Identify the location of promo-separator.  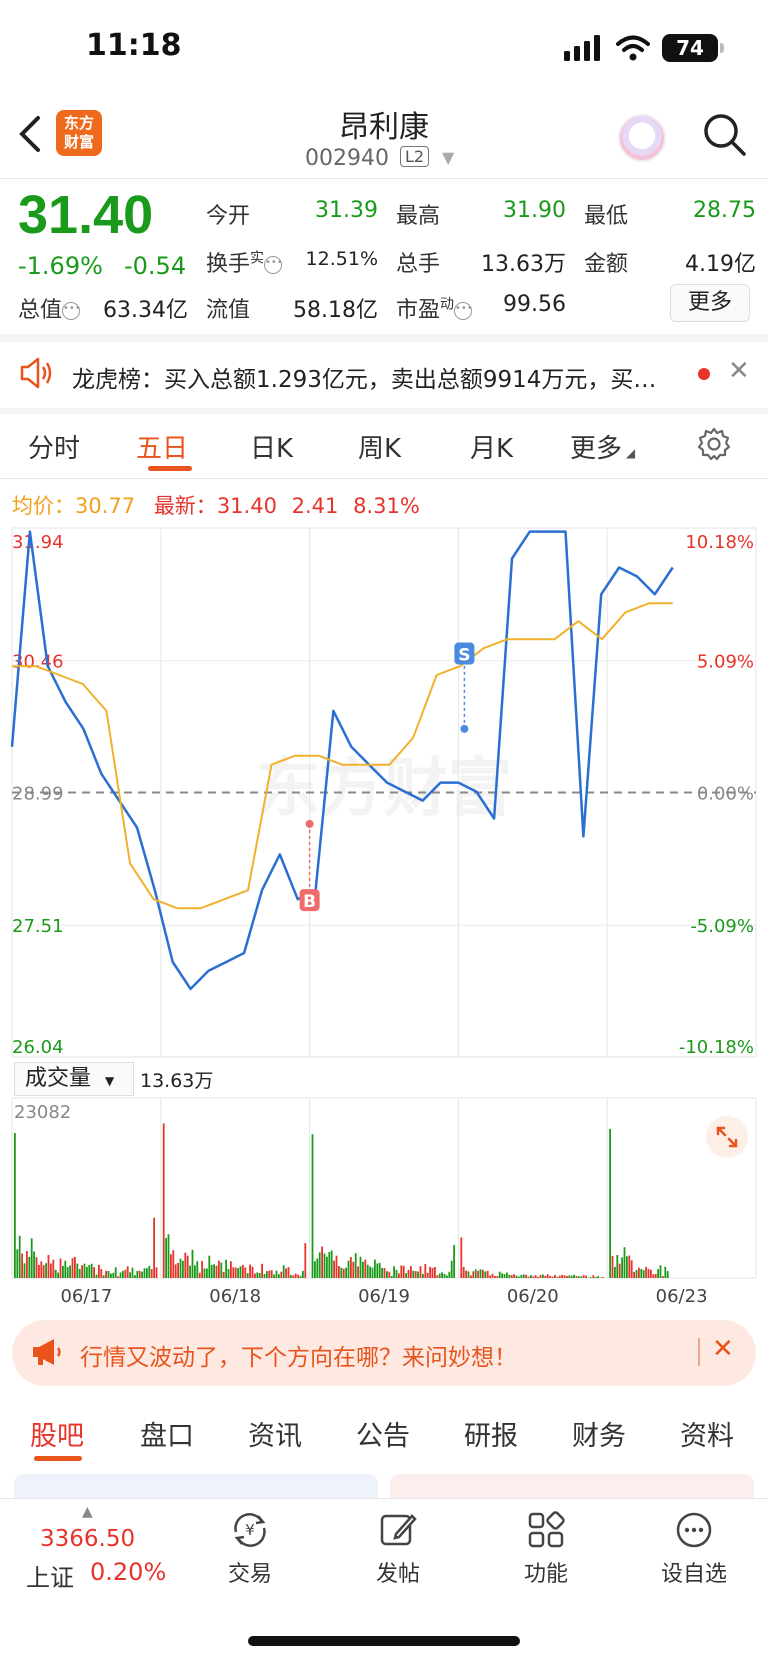
(699, 1352).